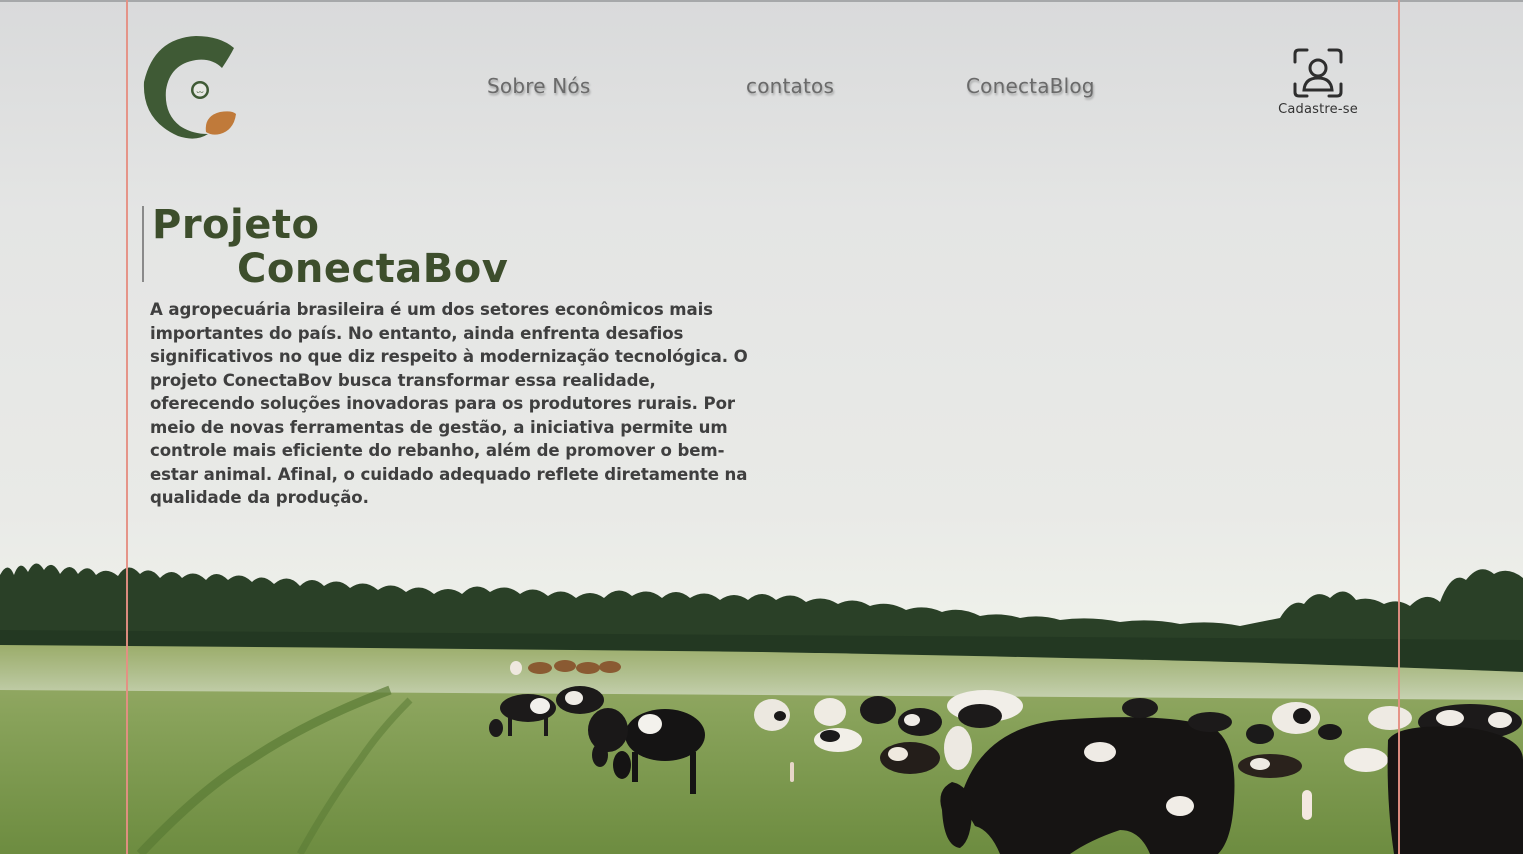 This screenshot has width=1523, height=854. I want to click on page-title-line1: Projeto, so click(236, 225).